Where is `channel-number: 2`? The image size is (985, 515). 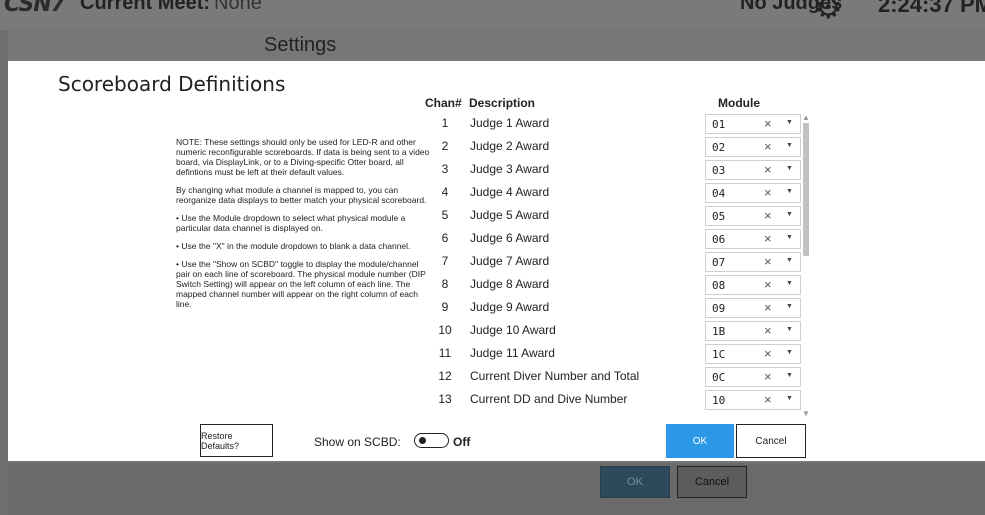 channel-number: 2 is located at coordinates (445, 146).